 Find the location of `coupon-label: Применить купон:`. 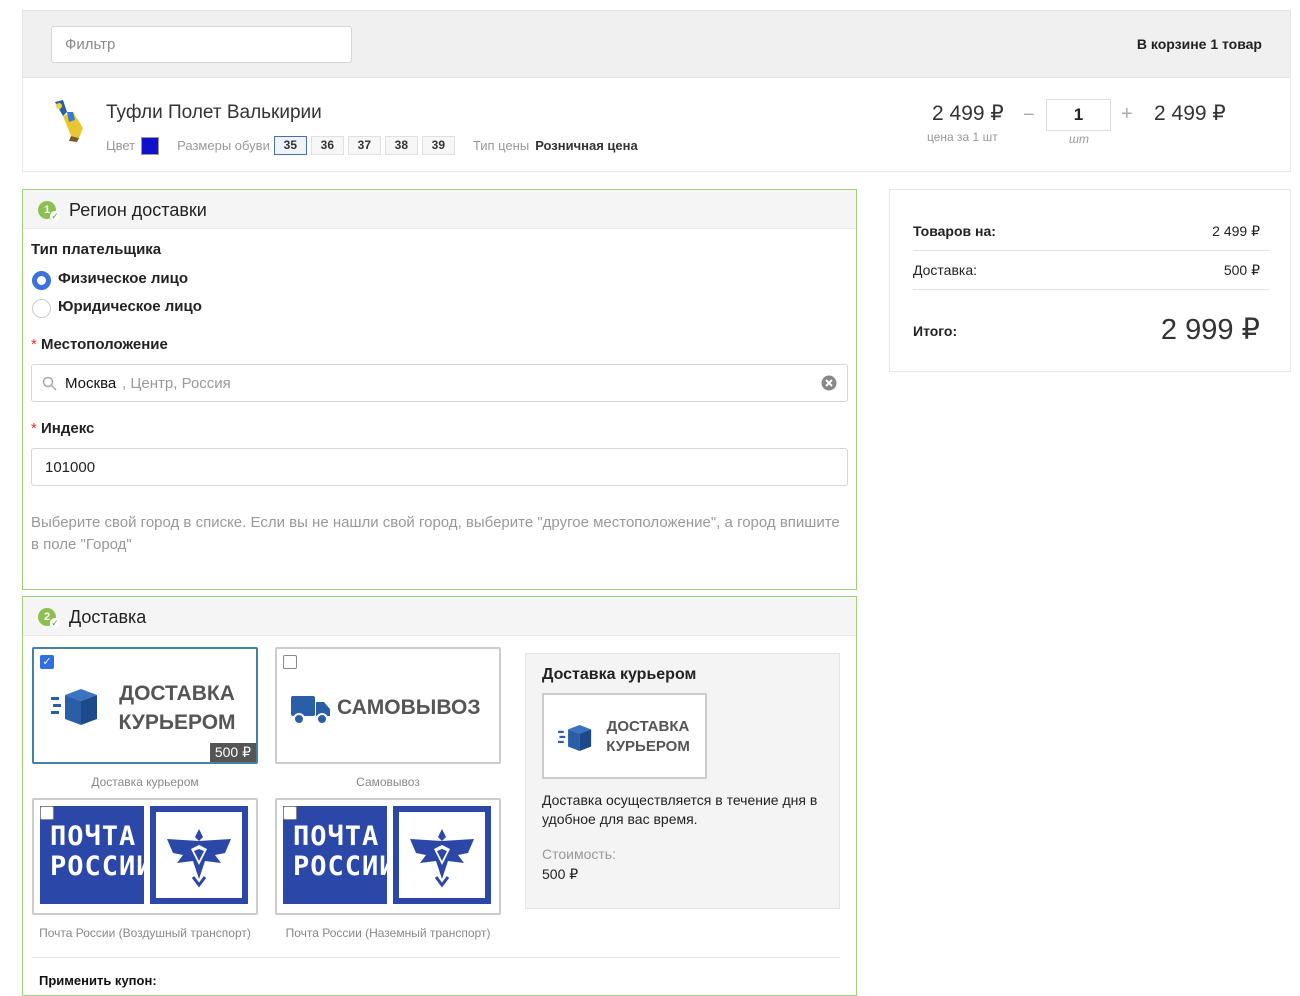

coupon-label: Применить купон: is located at coordinates (98, 980).